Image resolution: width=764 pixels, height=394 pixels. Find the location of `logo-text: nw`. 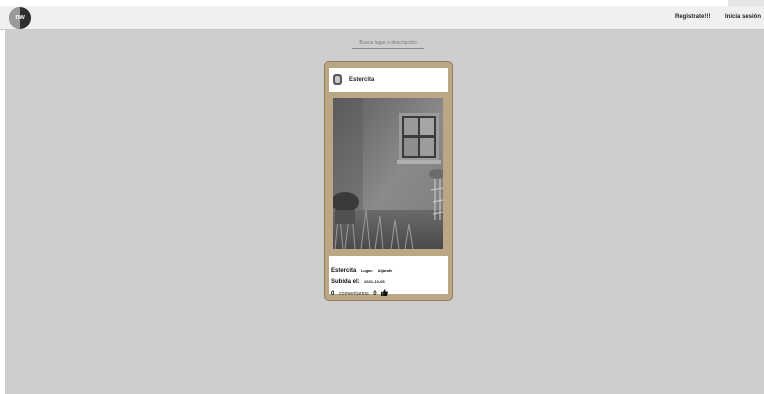

logo-text: nw is located at coordinates (20, 17).